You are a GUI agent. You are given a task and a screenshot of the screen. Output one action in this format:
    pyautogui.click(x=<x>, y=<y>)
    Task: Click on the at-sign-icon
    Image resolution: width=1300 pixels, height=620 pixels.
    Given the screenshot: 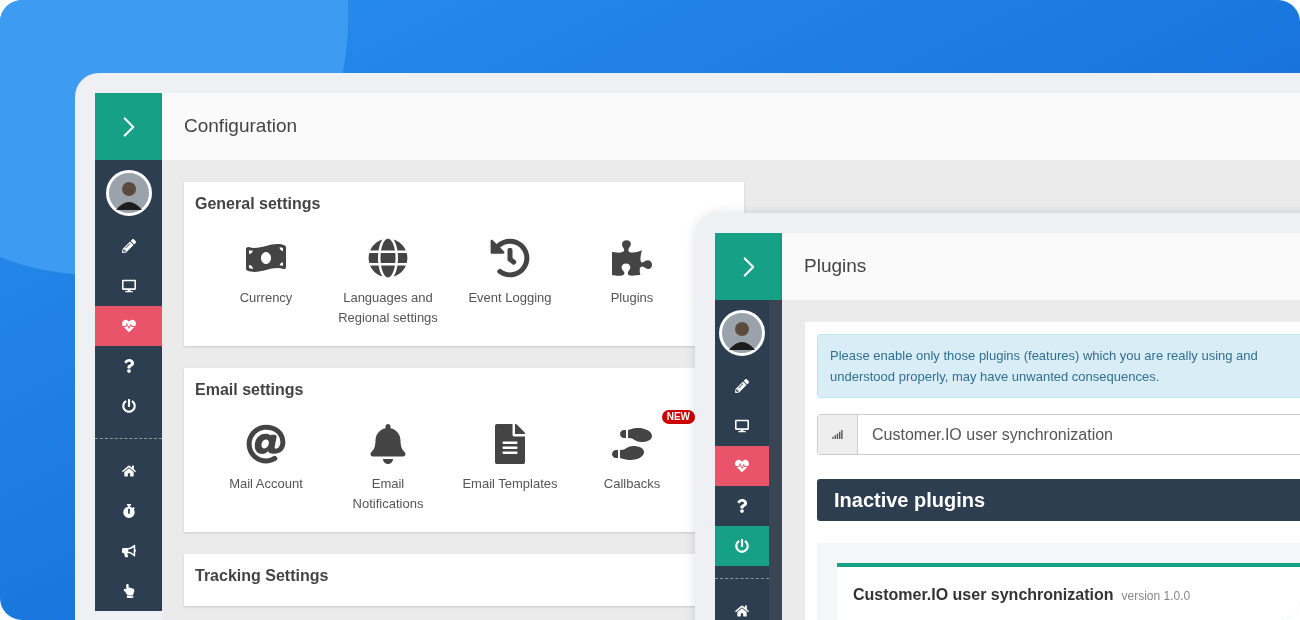 What is the action you would take?
    pyautogui.click(x=266, y=444)
    